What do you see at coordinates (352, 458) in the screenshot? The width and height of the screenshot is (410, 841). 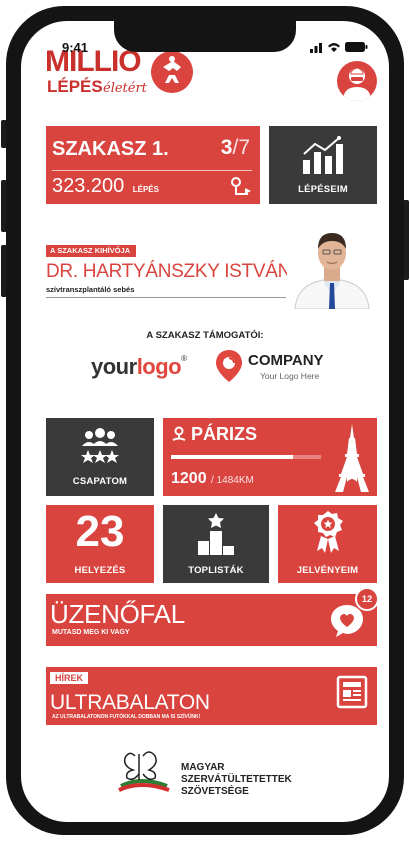 I see `eiffel-tower-icon` at bounding box center [352, 458].